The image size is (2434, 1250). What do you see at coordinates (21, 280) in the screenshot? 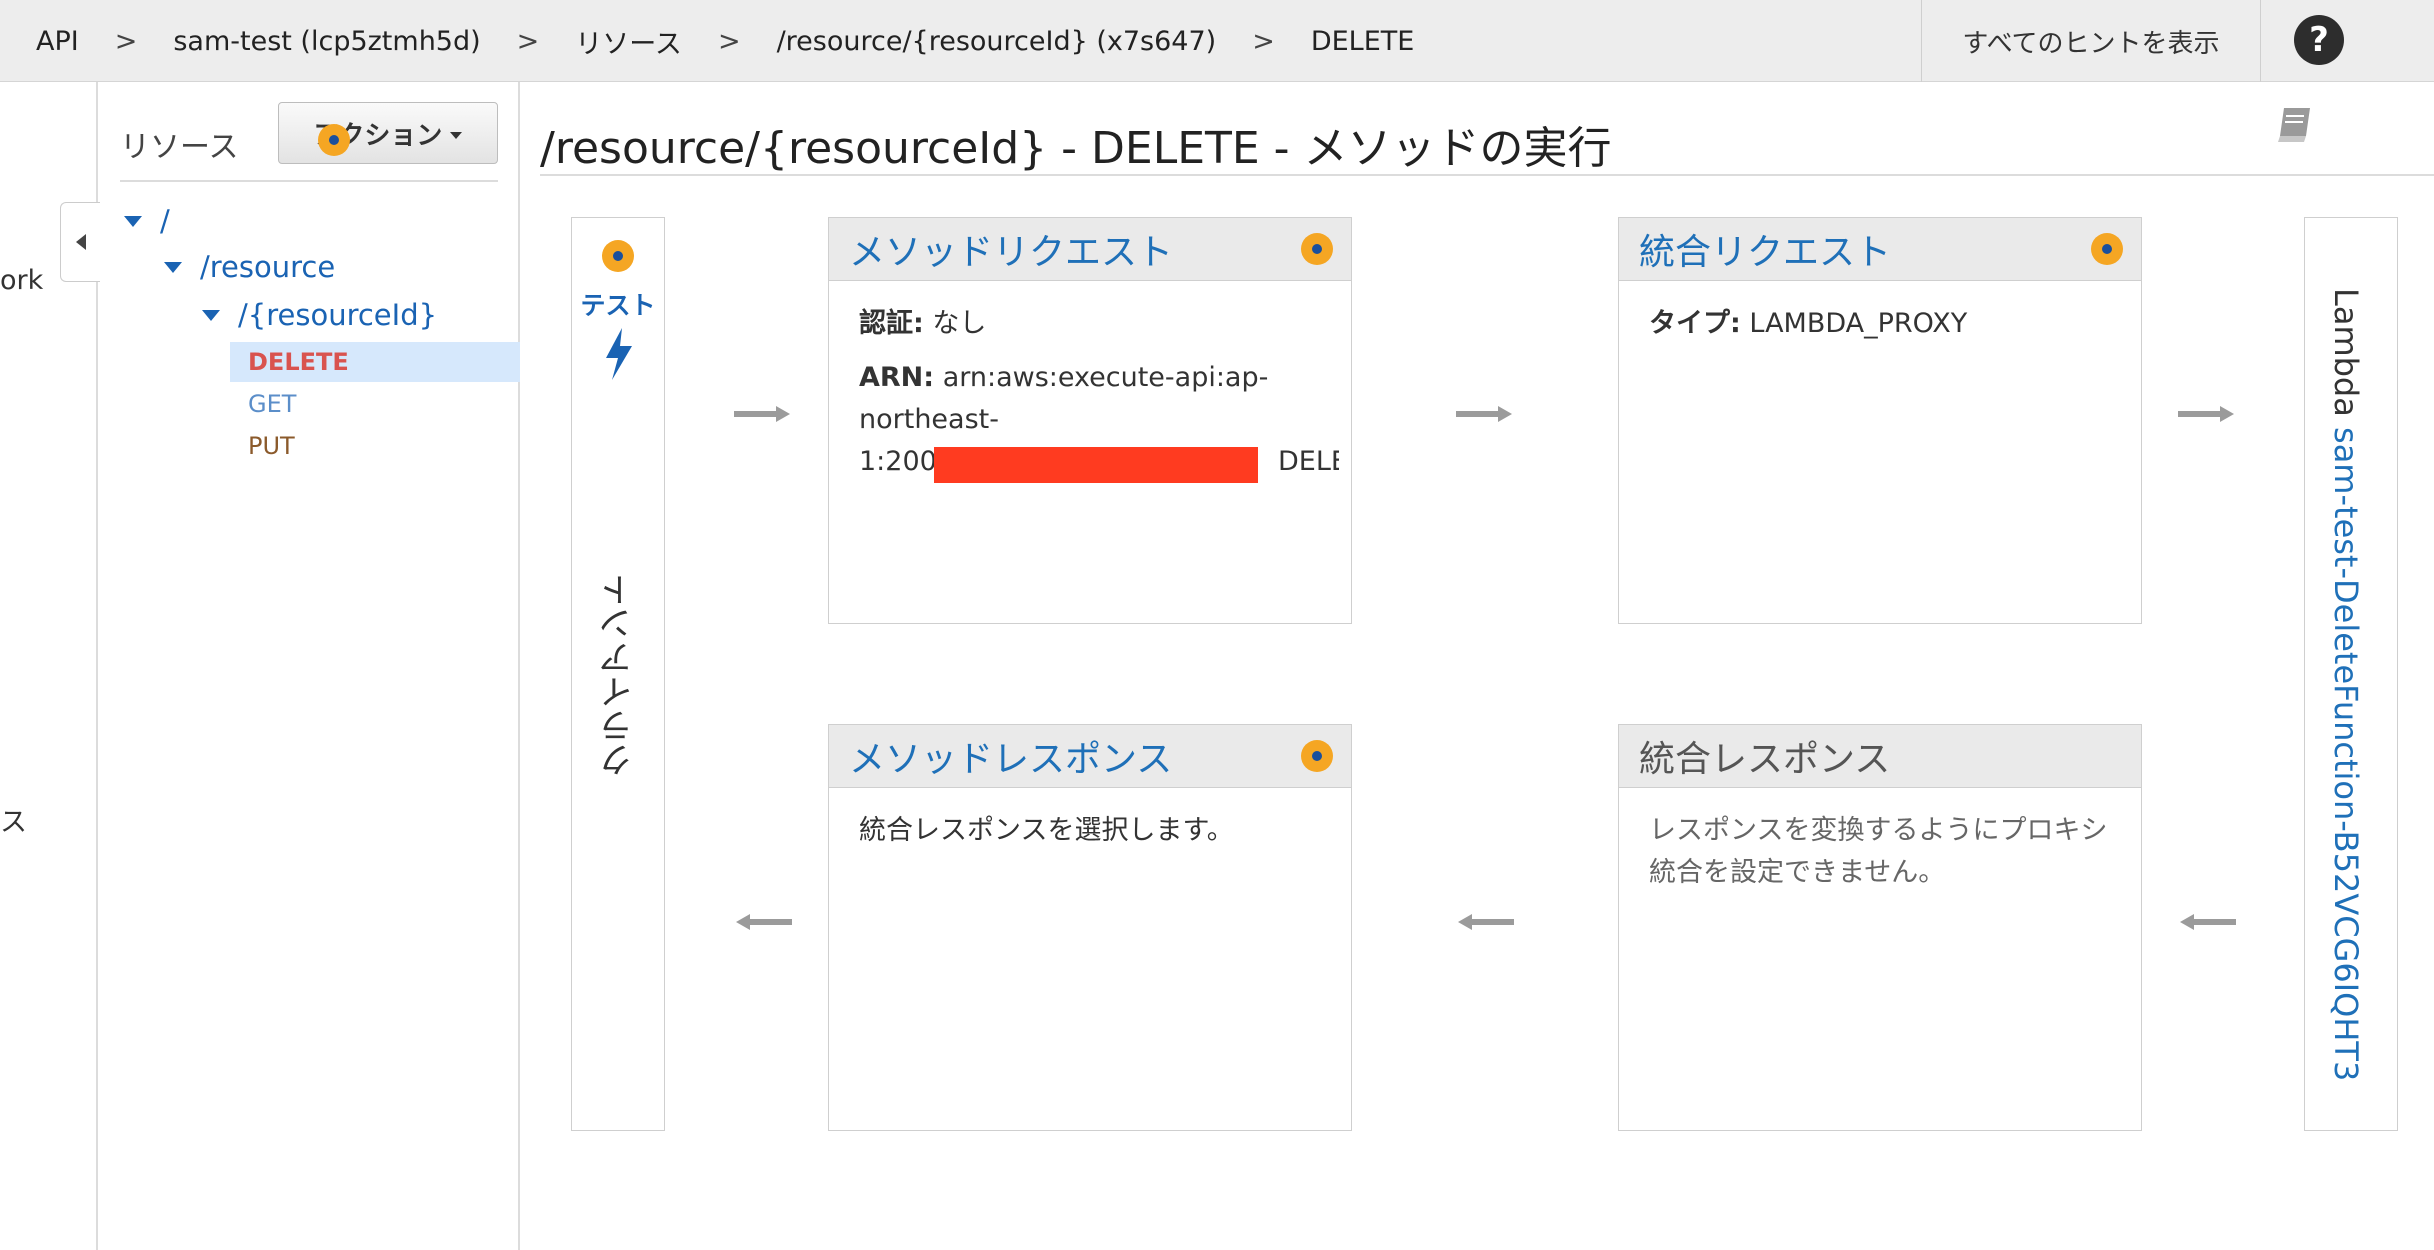
I see `nav-item-partial: ork` at bounding box center [21, 280].